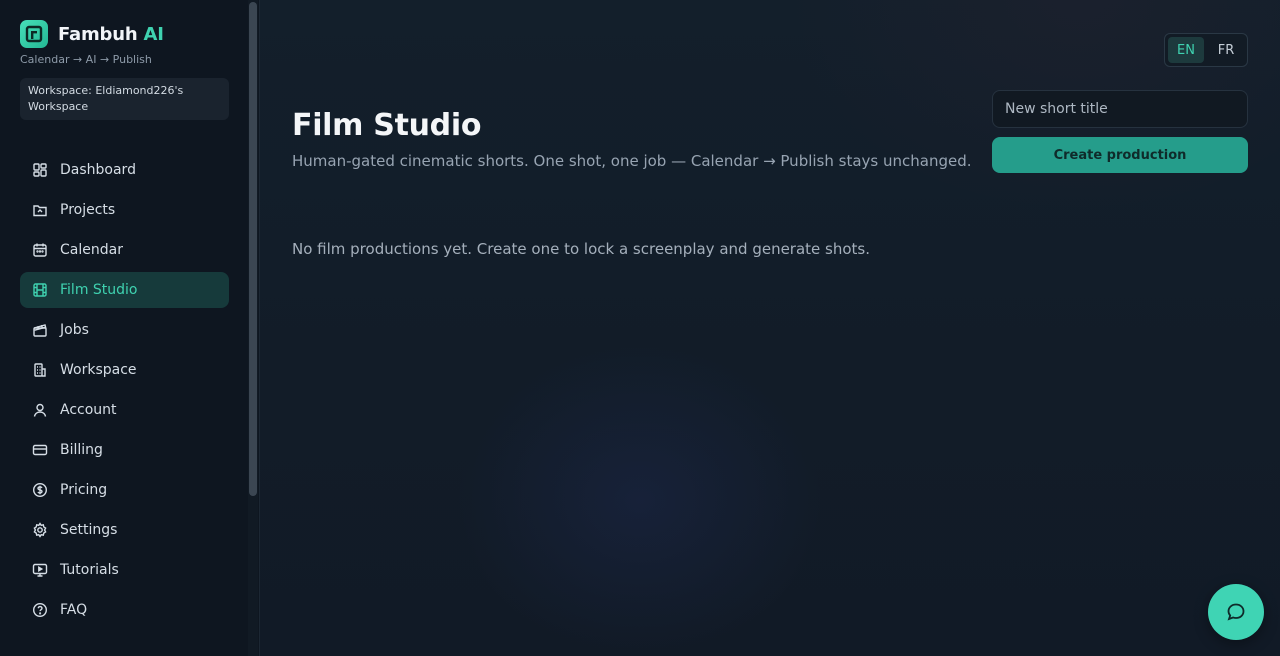 The width and height of the screenshot is (1280, 656). I want to click on tagline: Calendar → AI → Publish, so click(86, 59).